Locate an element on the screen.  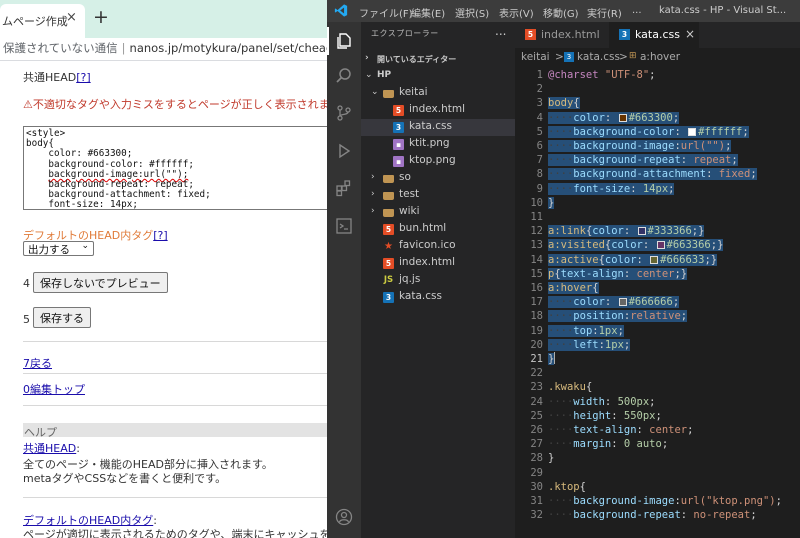
default-head-help-link: [?] is located at coordinates (160, 235).